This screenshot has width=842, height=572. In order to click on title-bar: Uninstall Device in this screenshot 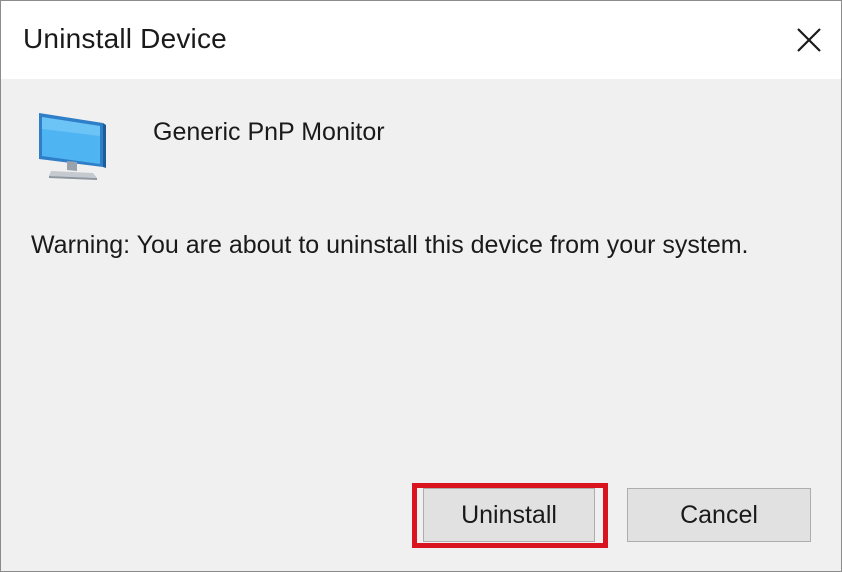, I will do `click(421, 40)`.